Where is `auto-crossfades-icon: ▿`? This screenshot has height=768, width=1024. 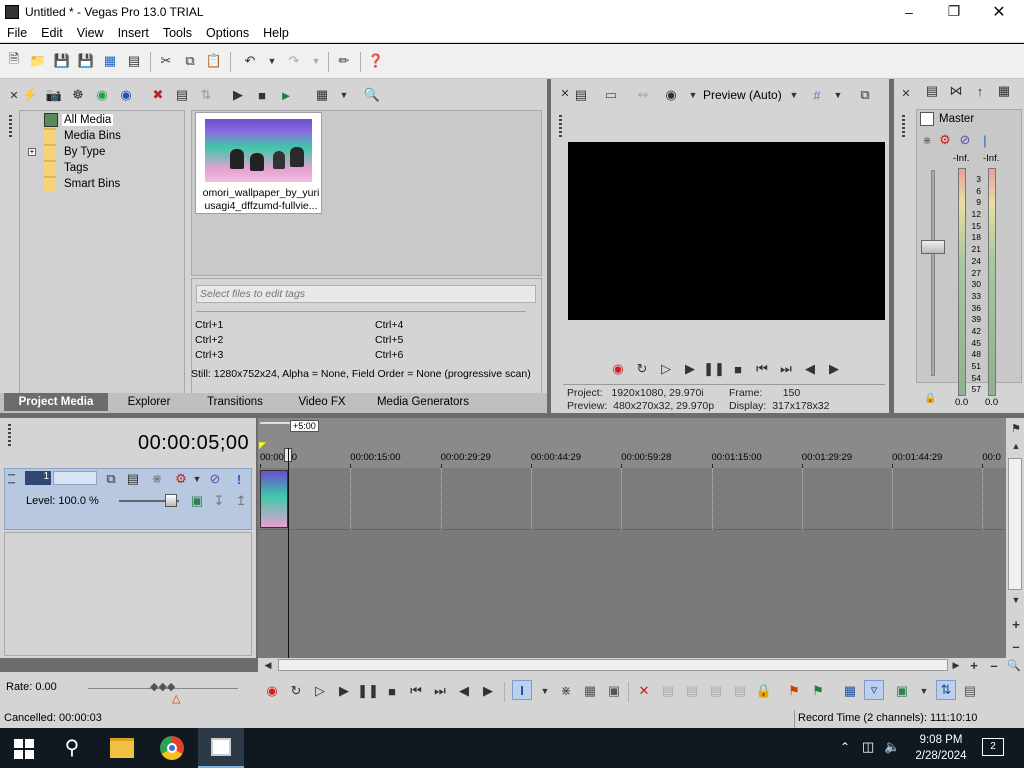 auto-crossfades-icon: ▿ is located at coordinates (874, 690).